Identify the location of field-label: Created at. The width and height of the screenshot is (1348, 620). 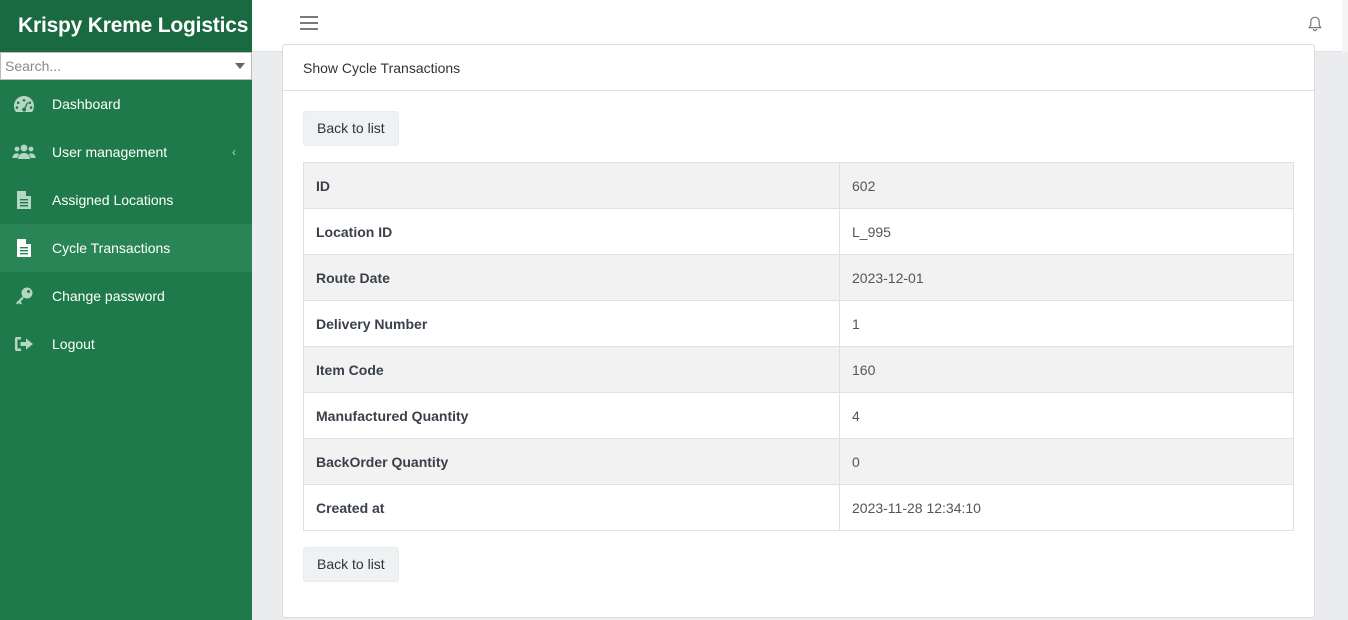
(571, 507).